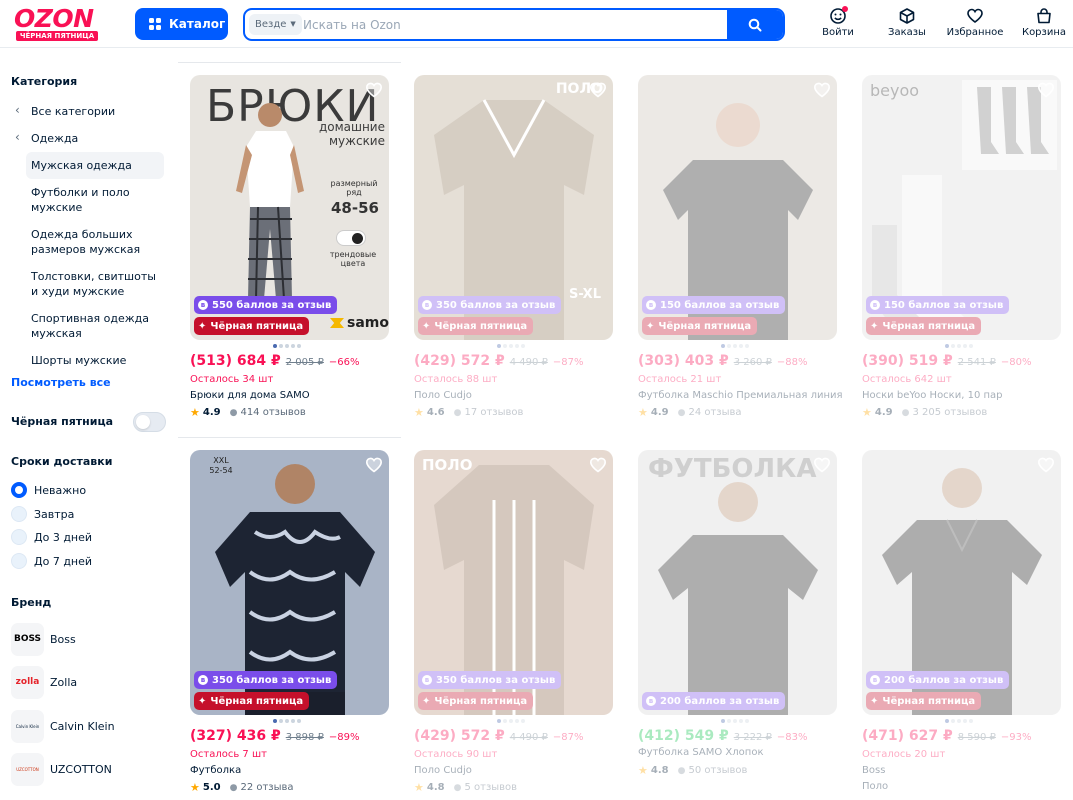 The width and height of the screenshot is (1073, 800). I want to click on ozon-logo: OZON ЧЁРНАЯ ПЯТНИЦА, so click(59, 22).